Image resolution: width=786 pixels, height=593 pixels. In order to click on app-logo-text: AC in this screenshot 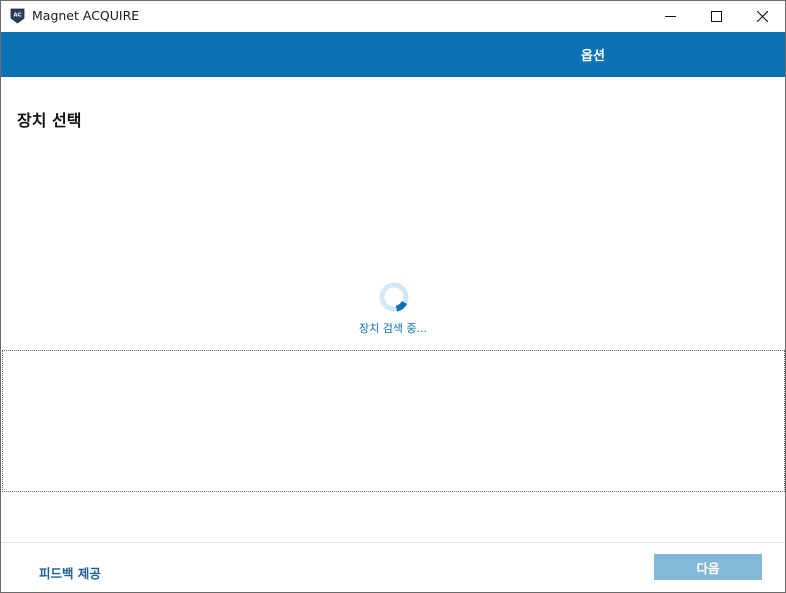, I will do `click(17, 16)`.